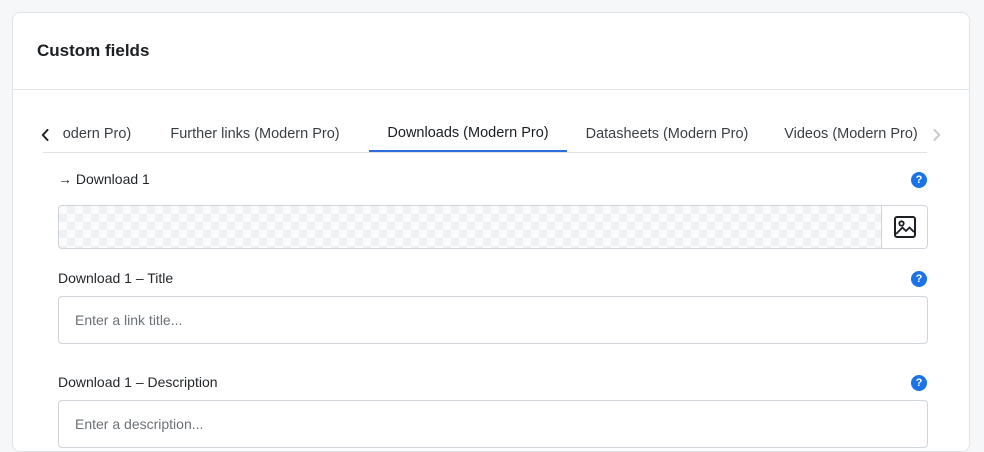 The width and height of the screenshot is (984, 452). Describe the element at coordinates (493, 424) in the screenshot. I see `download-1-description-input` at that location.